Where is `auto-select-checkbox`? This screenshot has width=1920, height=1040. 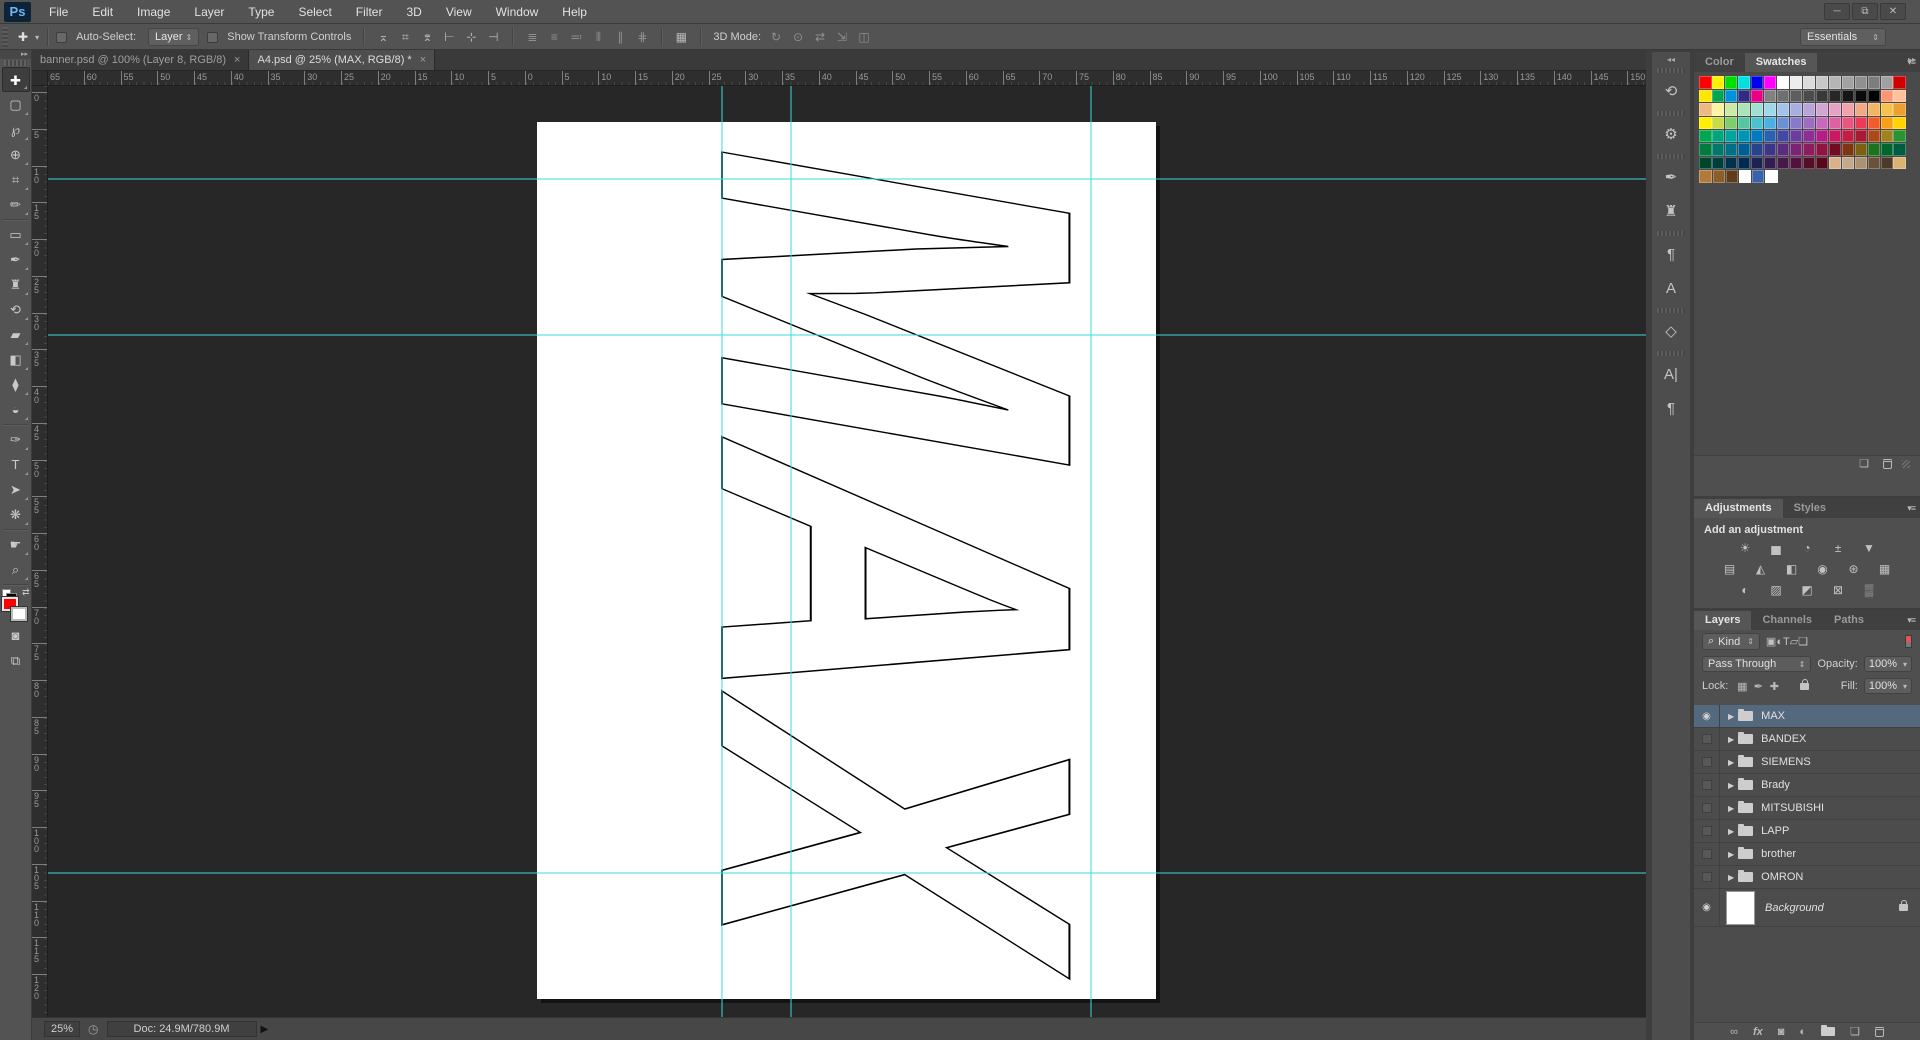 auto-select-checkbox is located at coordinates (62, 37).